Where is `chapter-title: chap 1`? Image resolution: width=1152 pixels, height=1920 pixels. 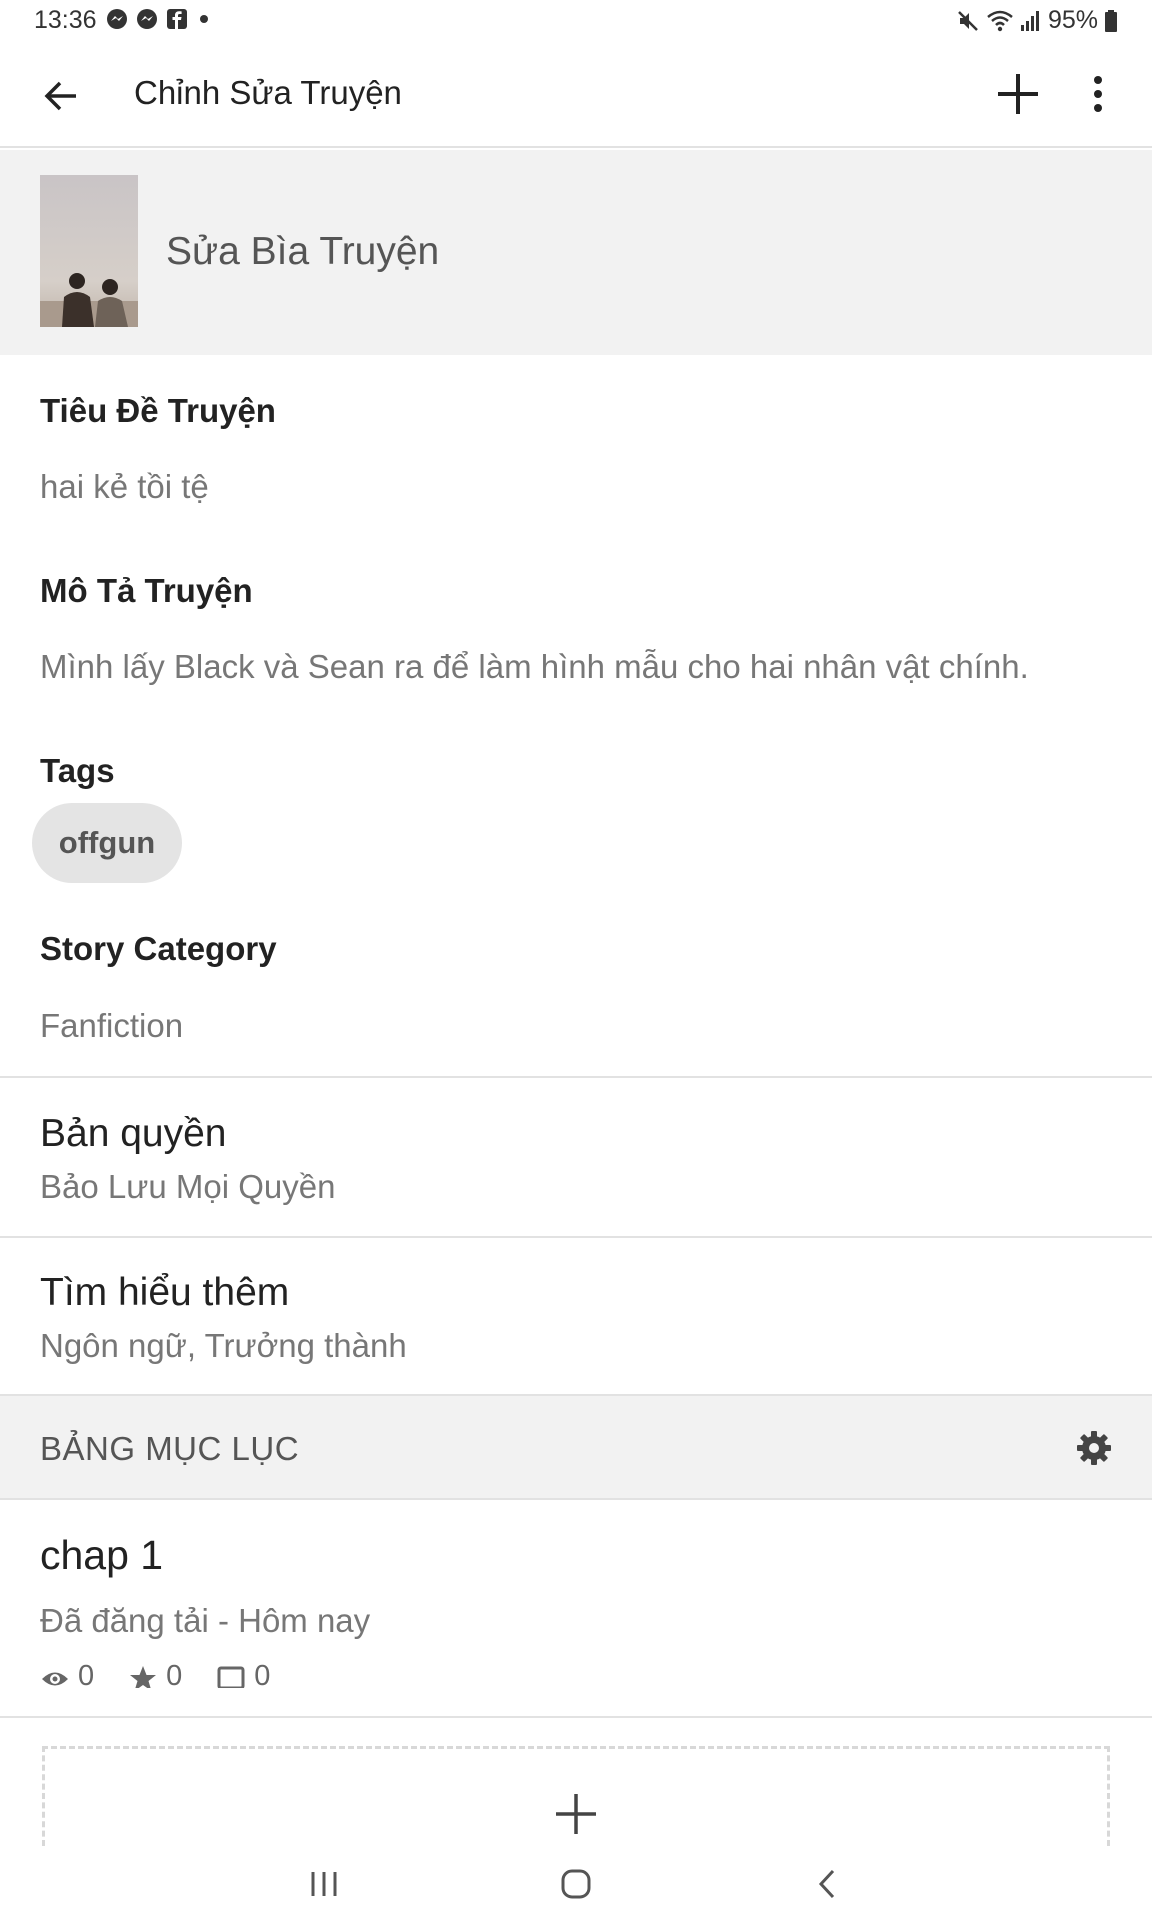 chapter-title: chap 1 is located at coordinates (102, 1555).